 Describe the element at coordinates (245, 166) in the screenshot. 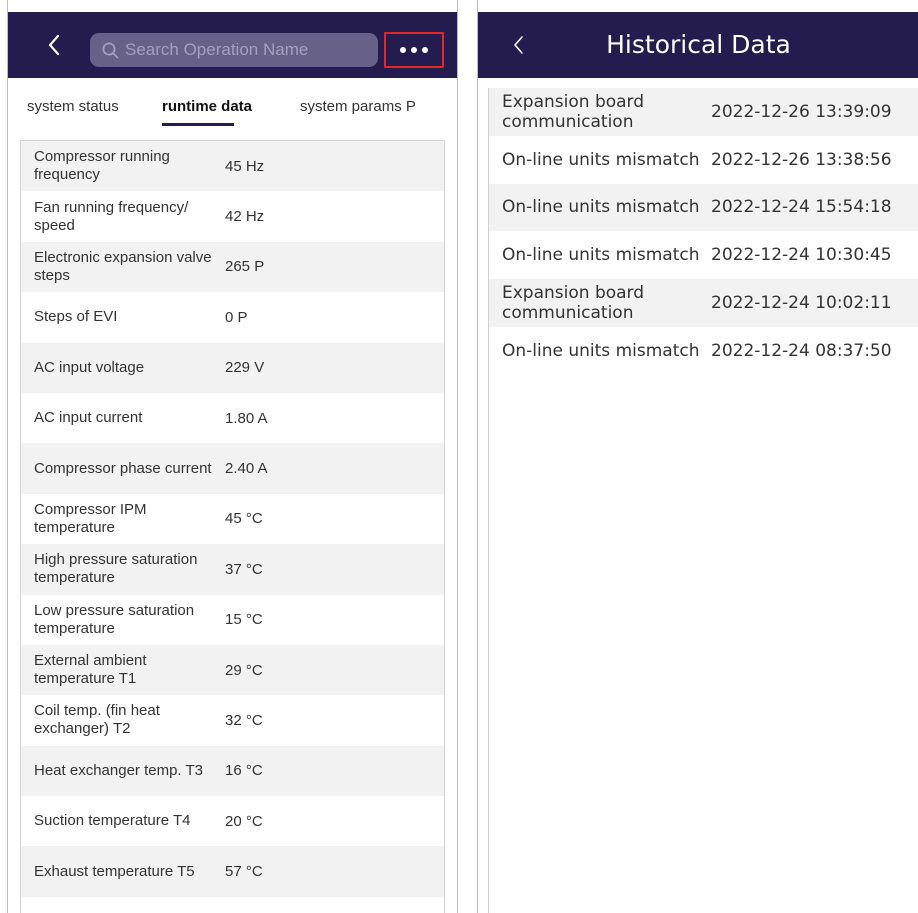

I see `param-value: 45 Hz` at that location.